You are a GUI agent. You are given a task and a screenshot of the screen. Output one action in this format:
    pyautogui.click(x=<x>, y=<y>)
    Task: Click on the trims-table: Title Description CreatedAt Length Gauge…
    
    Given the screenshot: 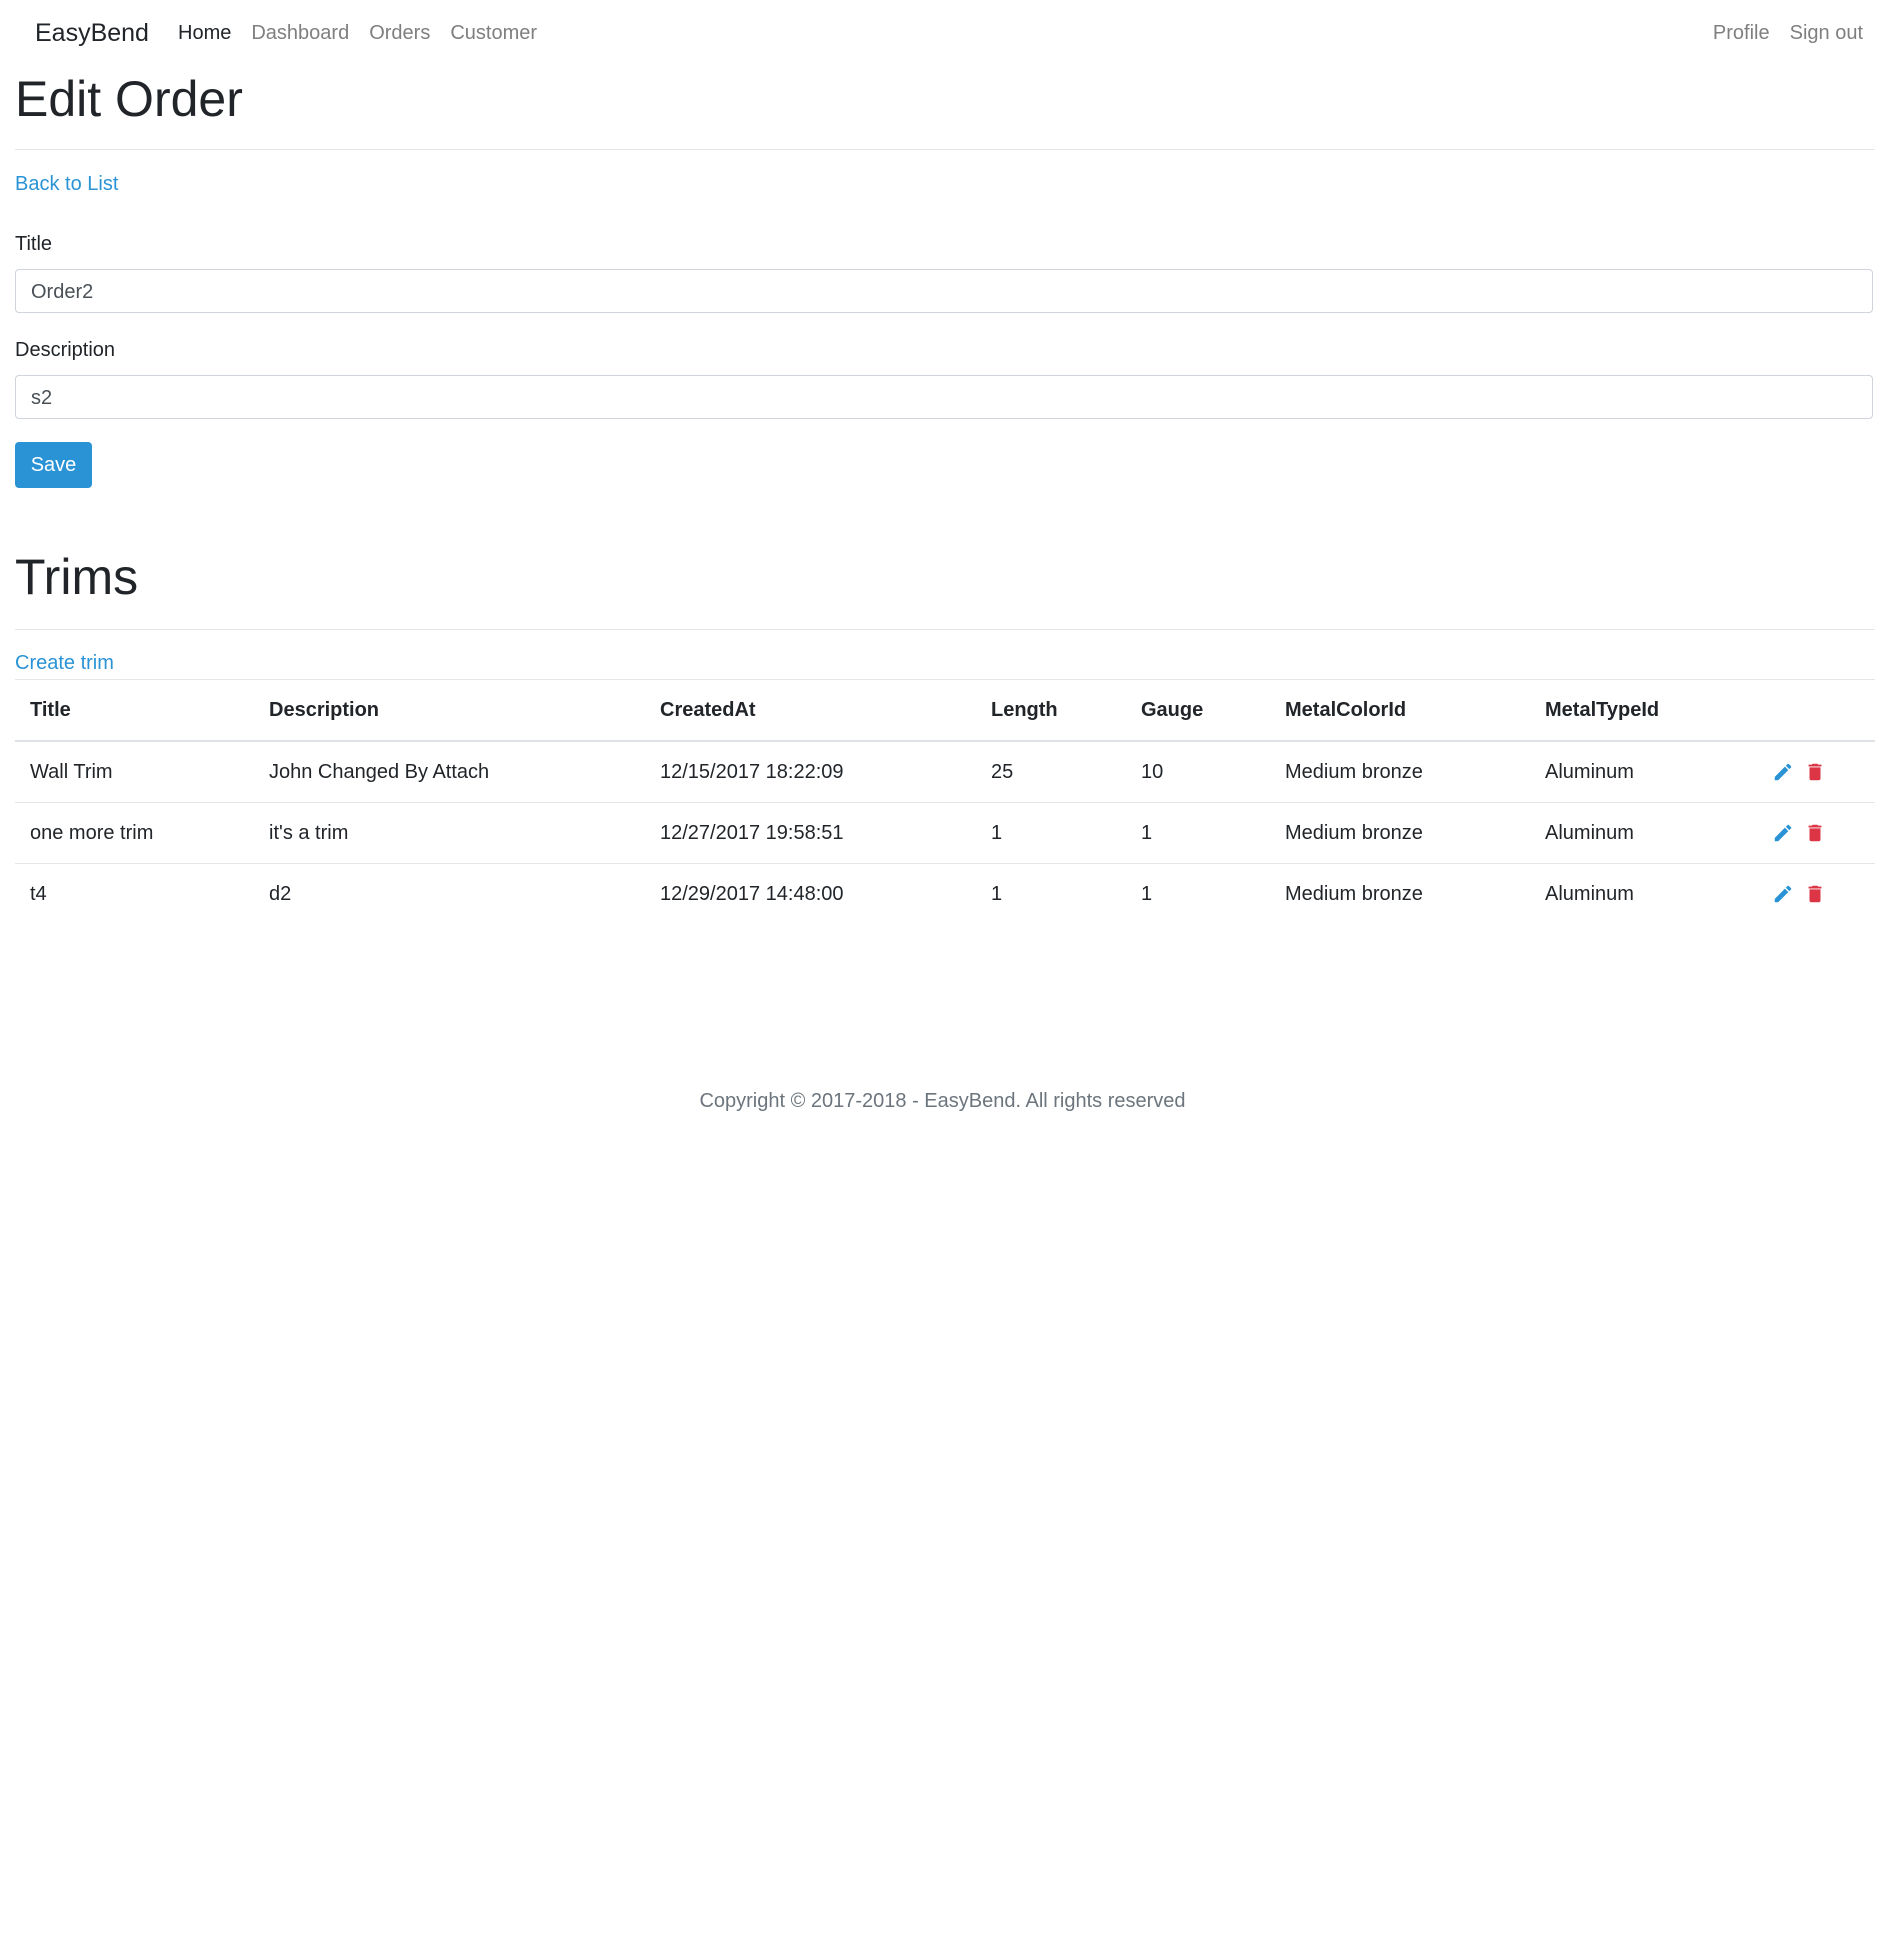 What is the action you would take?
    pyautogui.click(x=945, y=801)
    